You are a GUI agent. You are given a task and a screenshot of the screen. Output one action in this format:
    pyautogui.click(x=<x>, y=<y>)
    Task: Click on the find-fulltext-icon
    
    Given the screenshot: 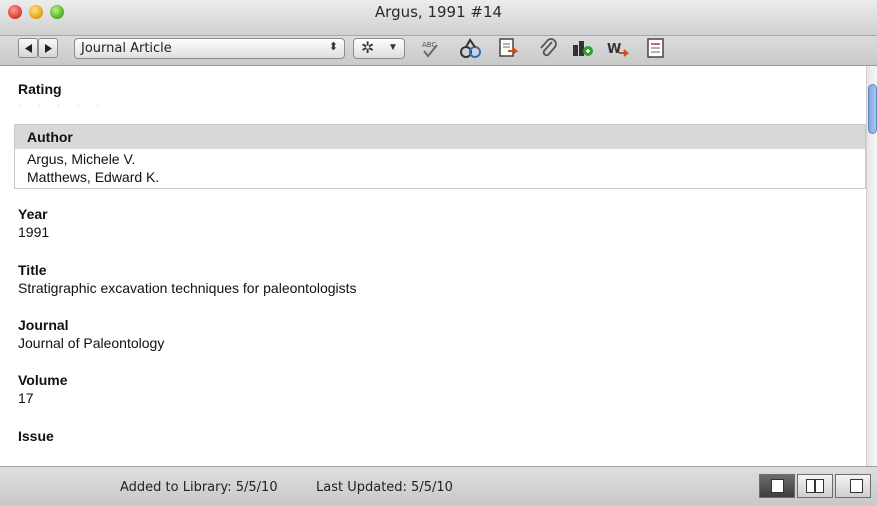 What is the action you would take?
    pyautogui.click(x=470, y=48)
    